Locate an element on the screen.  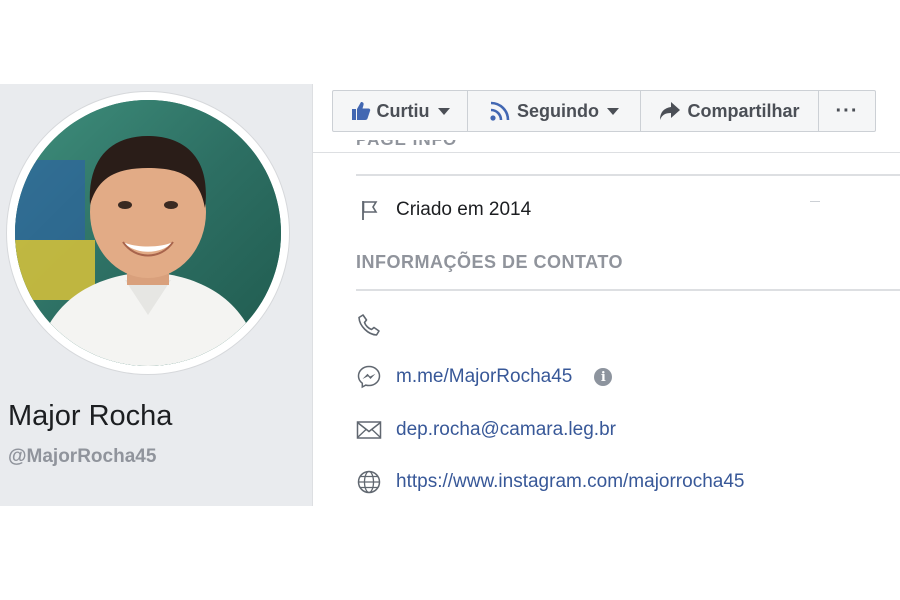
flag-icon is located at coordinates (369, 210).